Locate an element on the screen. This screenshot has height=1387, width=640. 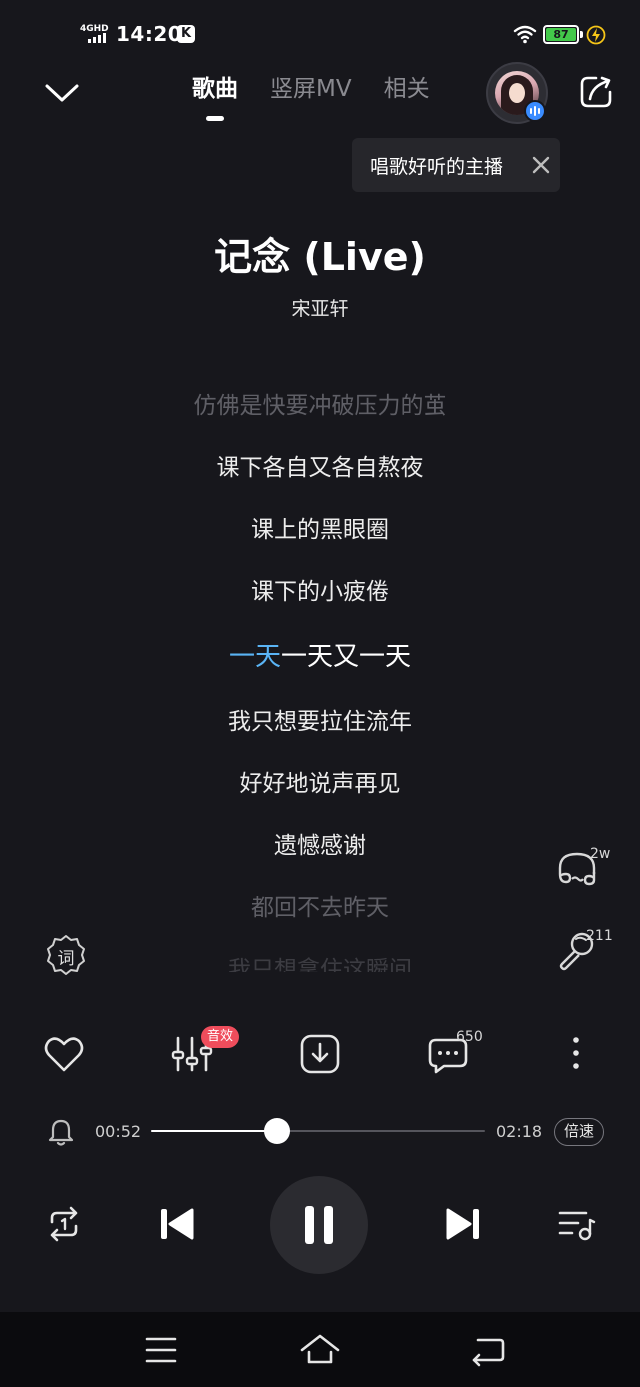
tab-vertical-mv: 竖屏MV is located at coordinates (311, 97).